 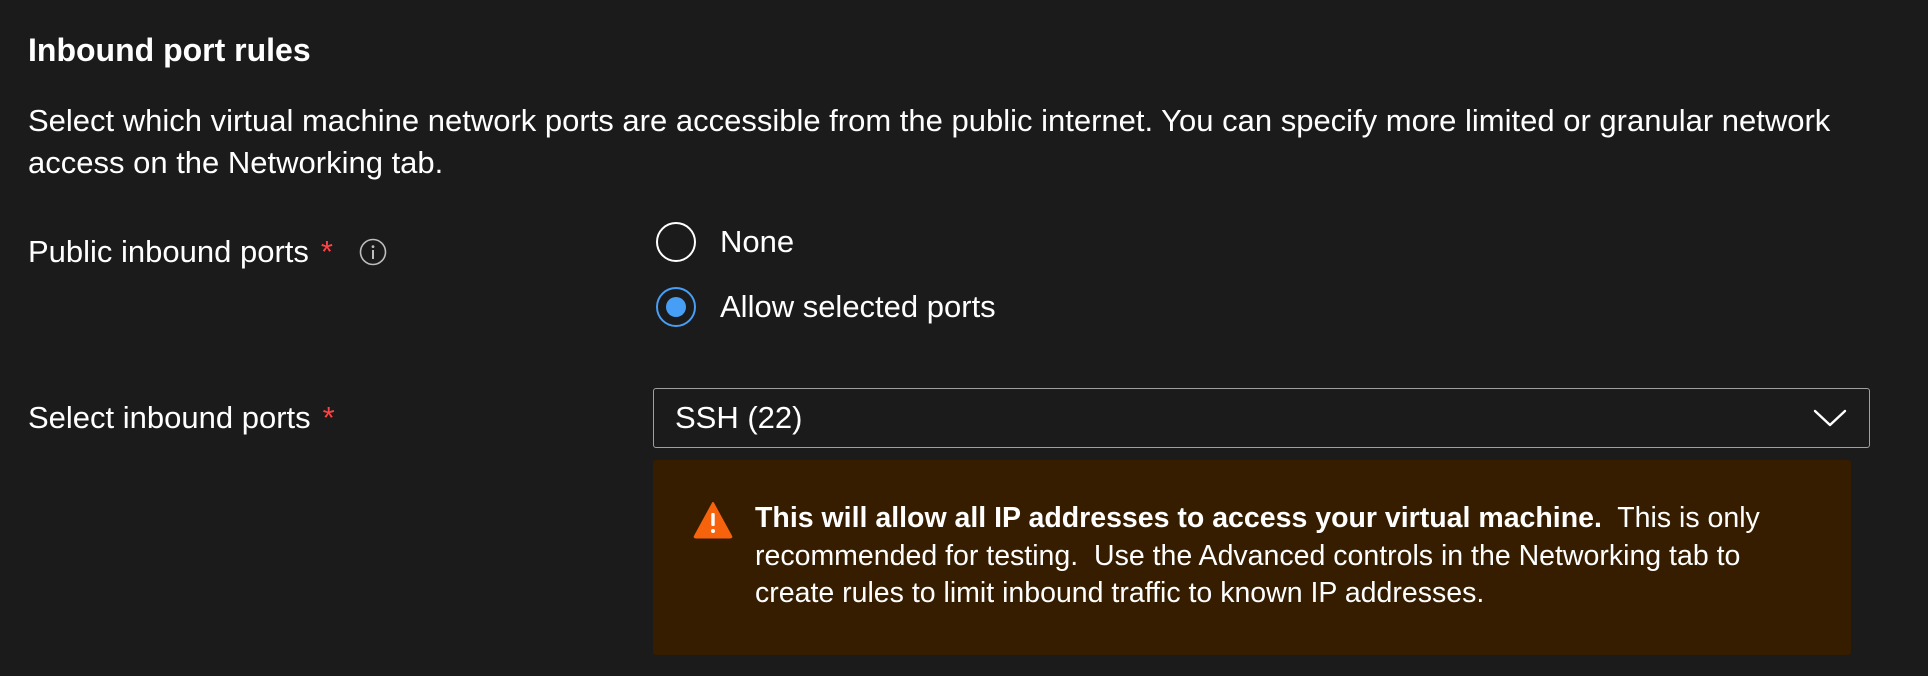 What do you see at coordinates (373, 252) in the screenshot?
I see `info-icon` at bounding box center [373, 252].